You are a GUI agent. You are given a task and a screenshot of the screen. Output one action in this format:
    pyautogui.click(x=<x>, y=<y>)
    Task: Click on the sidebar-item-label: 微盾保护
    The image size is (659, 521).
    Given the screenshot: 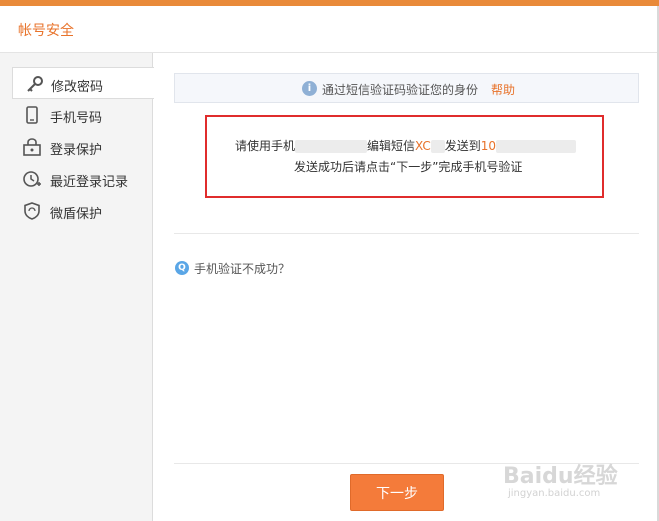 What is the action you would take?
    pyautogui.click(x=76, y=214)
    